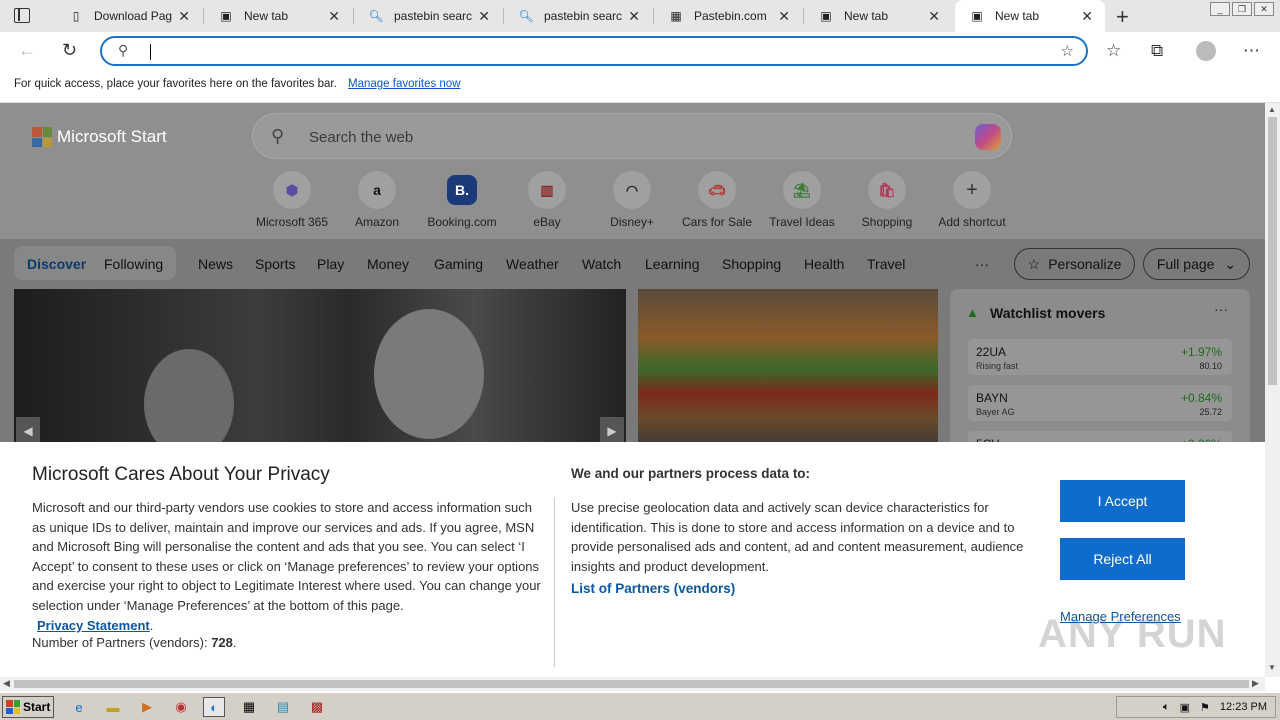  What do you see at coordinates (27, 50) in the screenshot?
I see `back-arrow-icon: ←` at bounding box center [27, 50].